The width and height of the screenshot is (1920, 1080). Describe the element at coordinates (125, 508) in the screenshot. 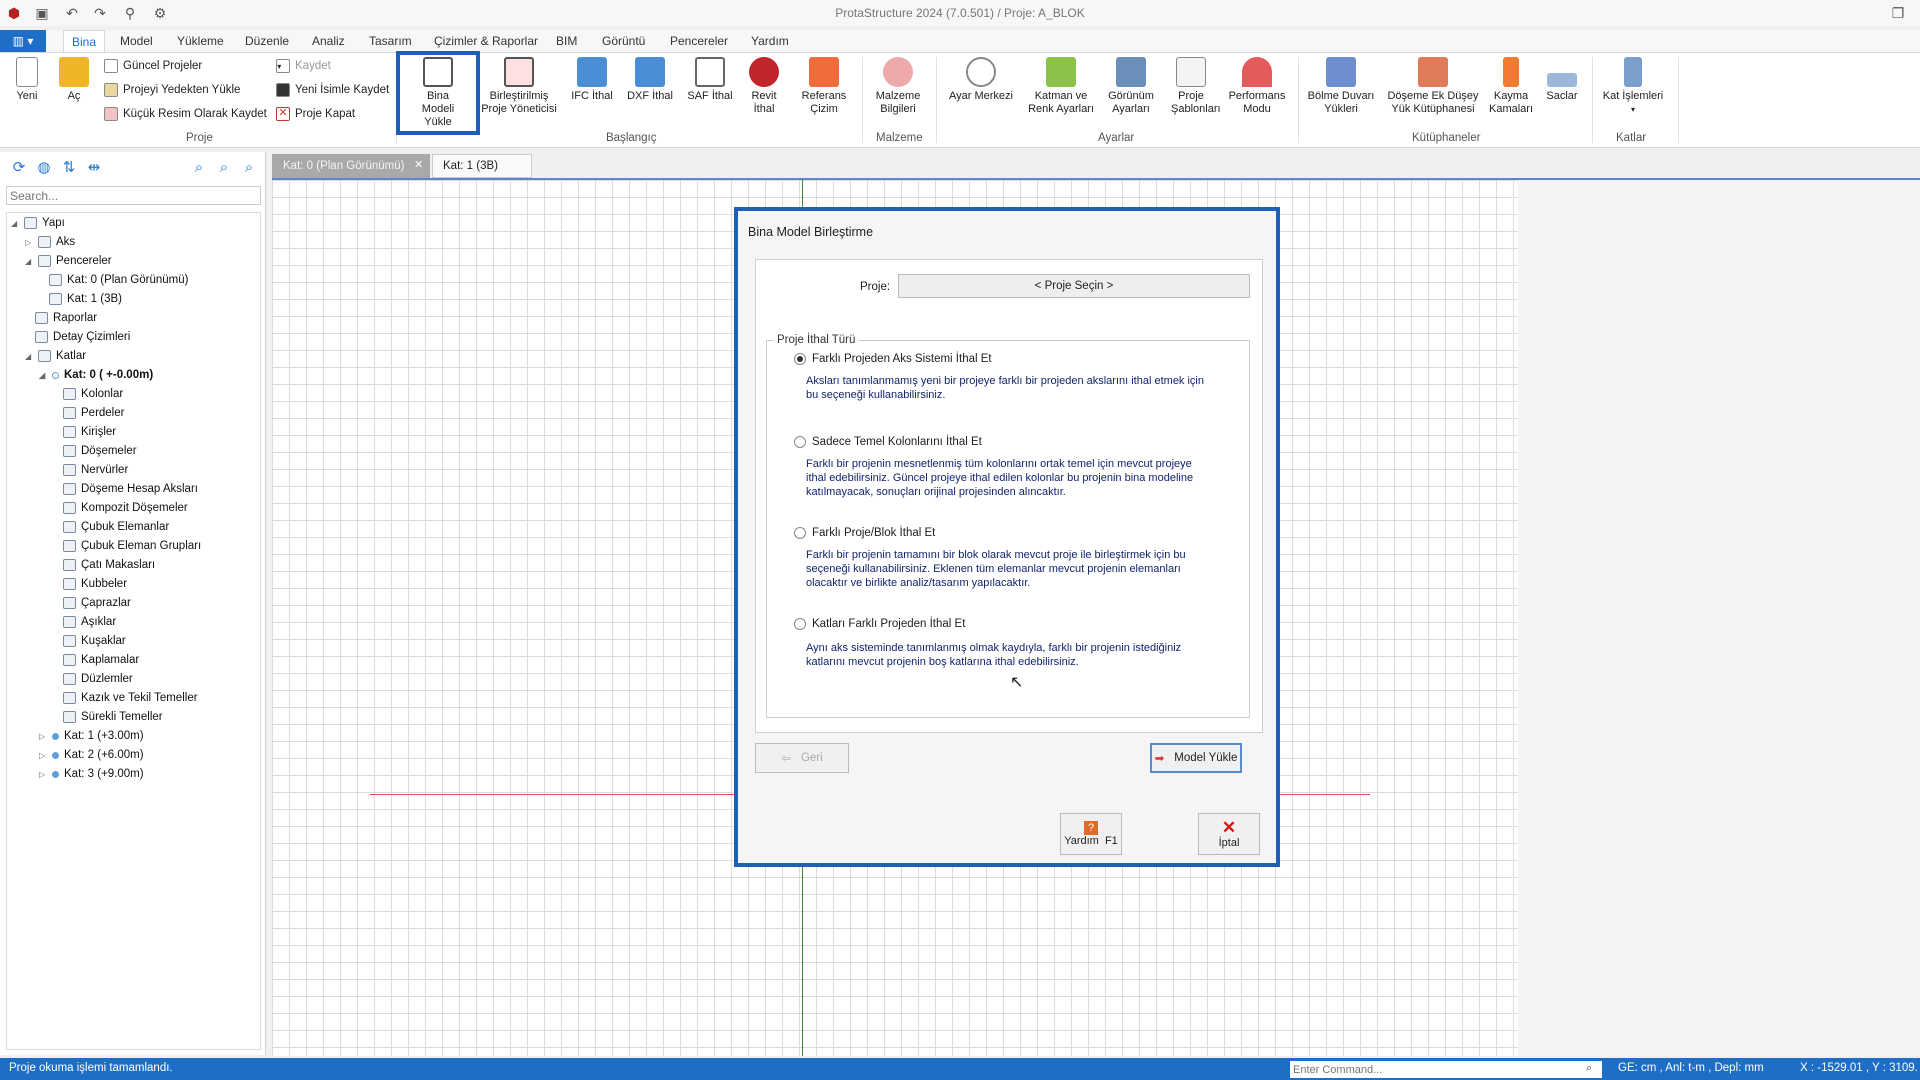

I see `tree-node-kompozit: Kompozit Döşemeler` at that location.